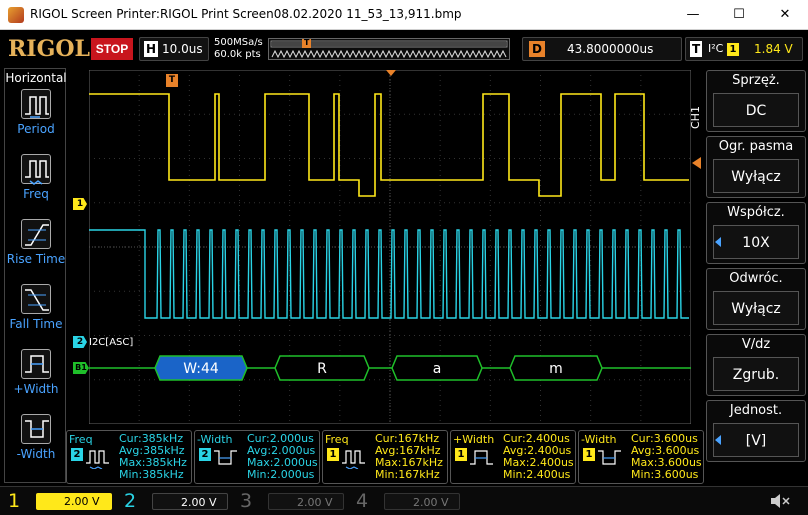 This screenshot has height=515, width=808. Describe the element at coordinates (693, 15) in the screenshot. I see `minimize-button: —` at that location.